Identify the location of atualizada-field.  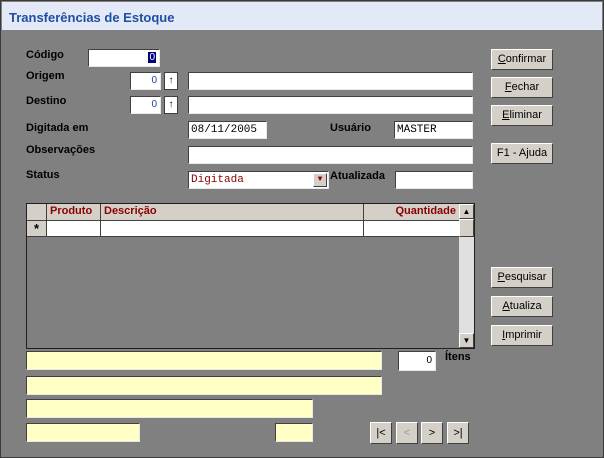
(434, 180).